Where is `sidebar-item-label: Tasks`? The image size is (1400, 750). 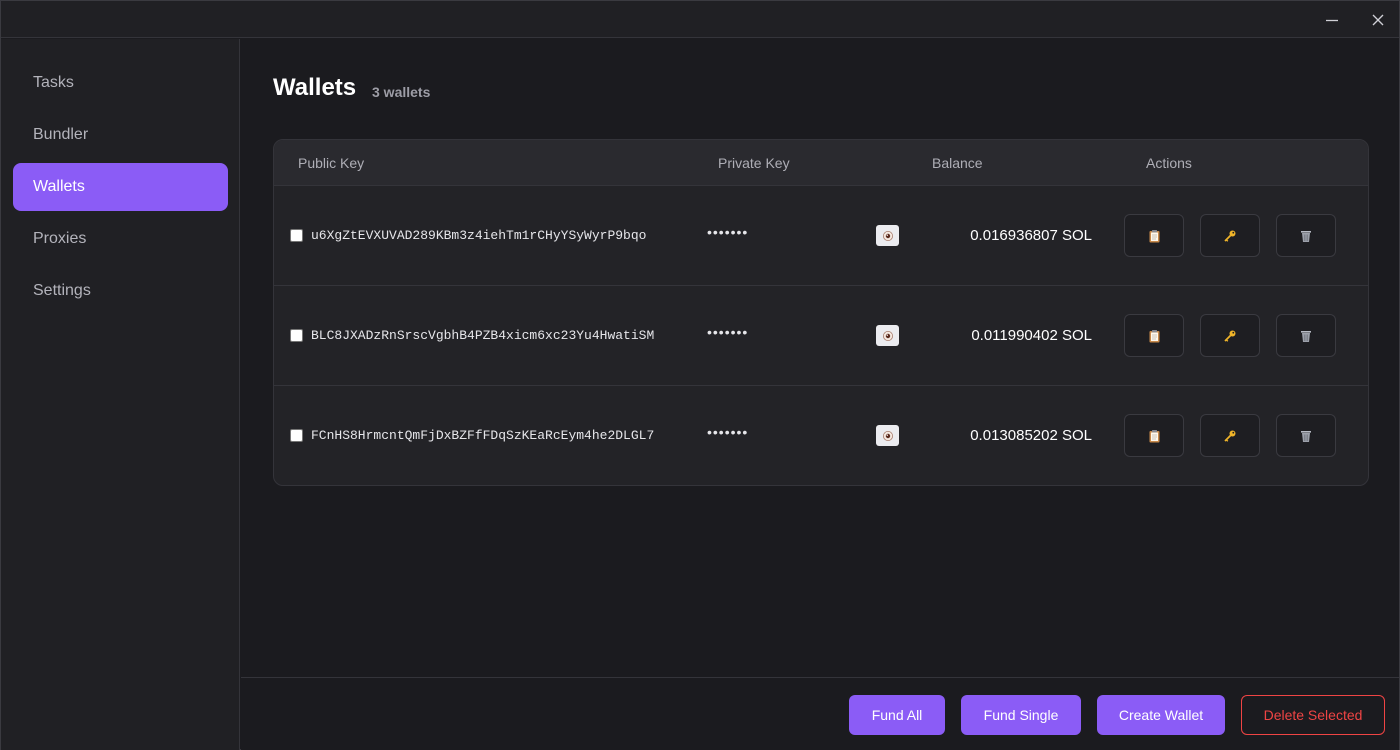
sidebar-item-label: Tasks is located at coordinates (53, 82).